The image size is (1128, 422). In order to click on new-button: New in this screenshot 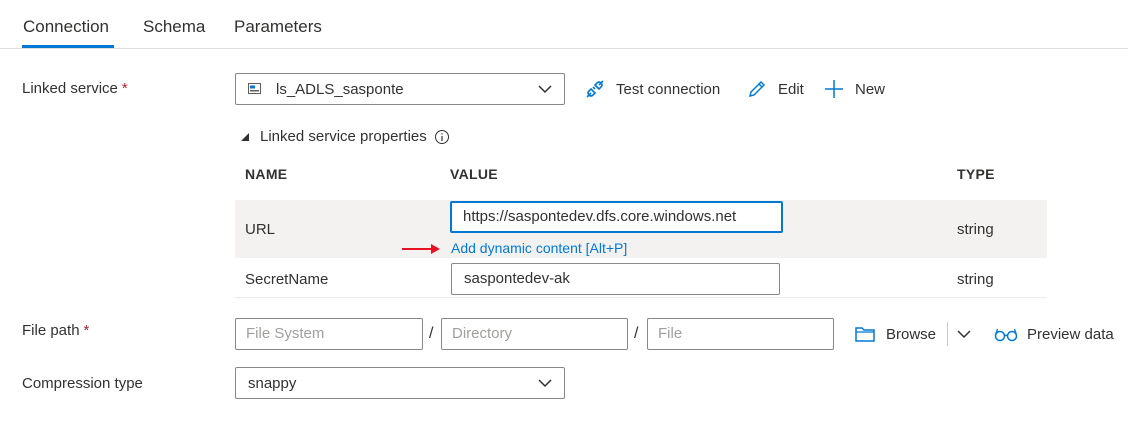, I will do `click(854, 89)`.